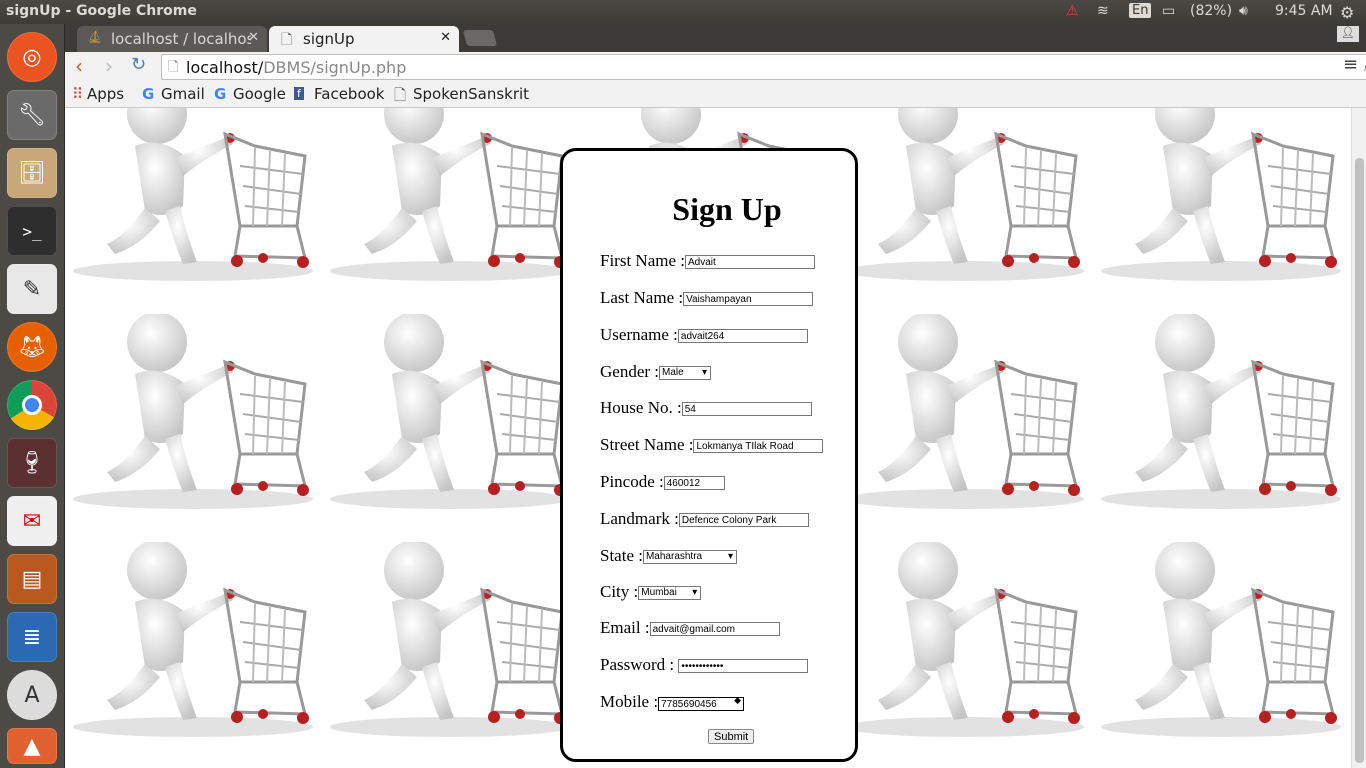 The height and width of the screenshot is (768, 1366). What do you see at coordinates (1348, 34) in the screenshot?
I see `profile-icon: 👤︎` at bounding box center [1348, 34].